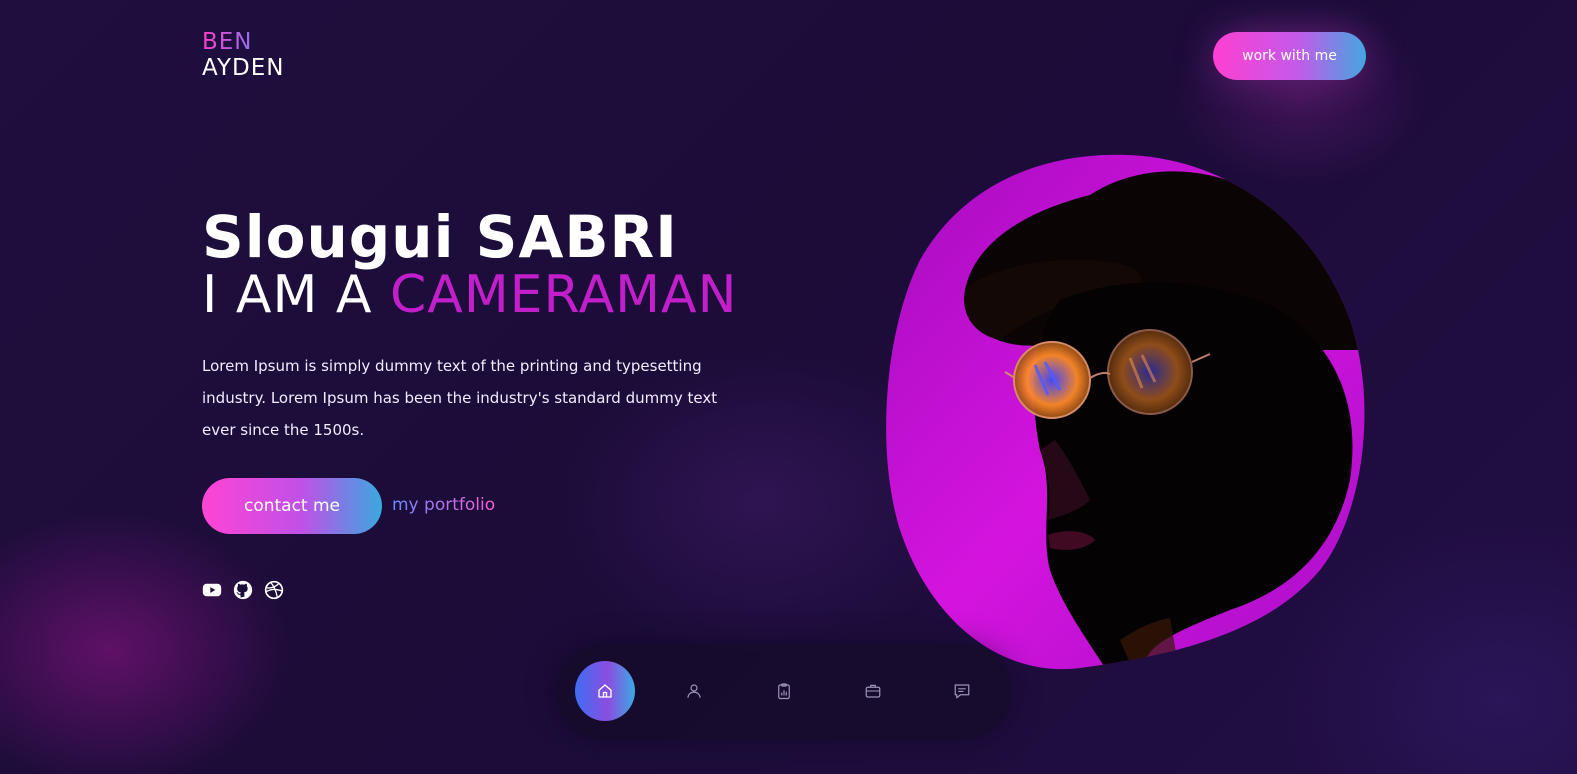  I want to click on hero-role-accent: CAMERAMAN, so click(563, 295).